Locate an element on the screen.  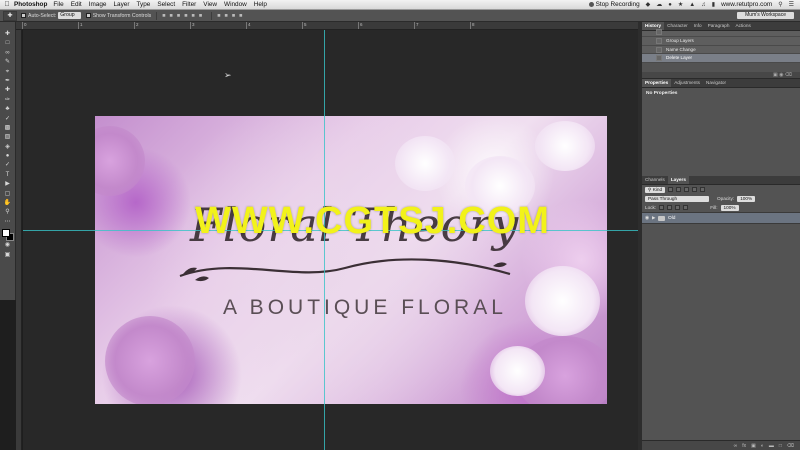
auto-select-checkbox is located at coordinates (23, 15).